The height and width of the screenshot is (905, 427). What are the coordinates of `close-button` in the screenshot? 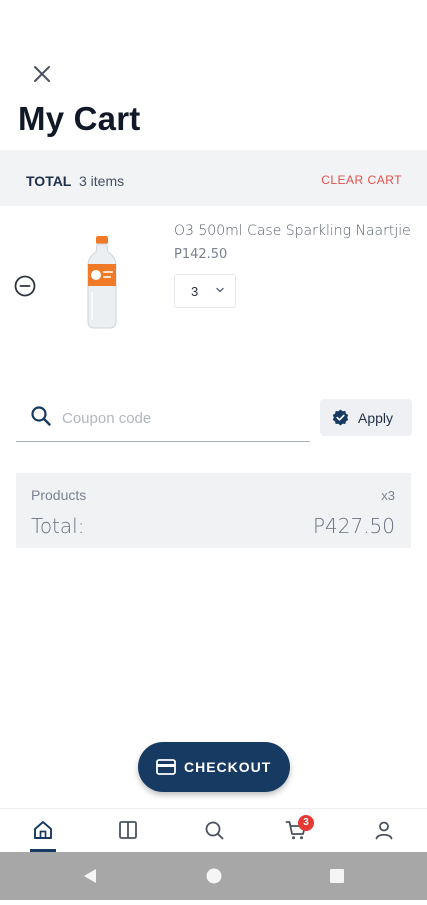 It's located at (42, 74).